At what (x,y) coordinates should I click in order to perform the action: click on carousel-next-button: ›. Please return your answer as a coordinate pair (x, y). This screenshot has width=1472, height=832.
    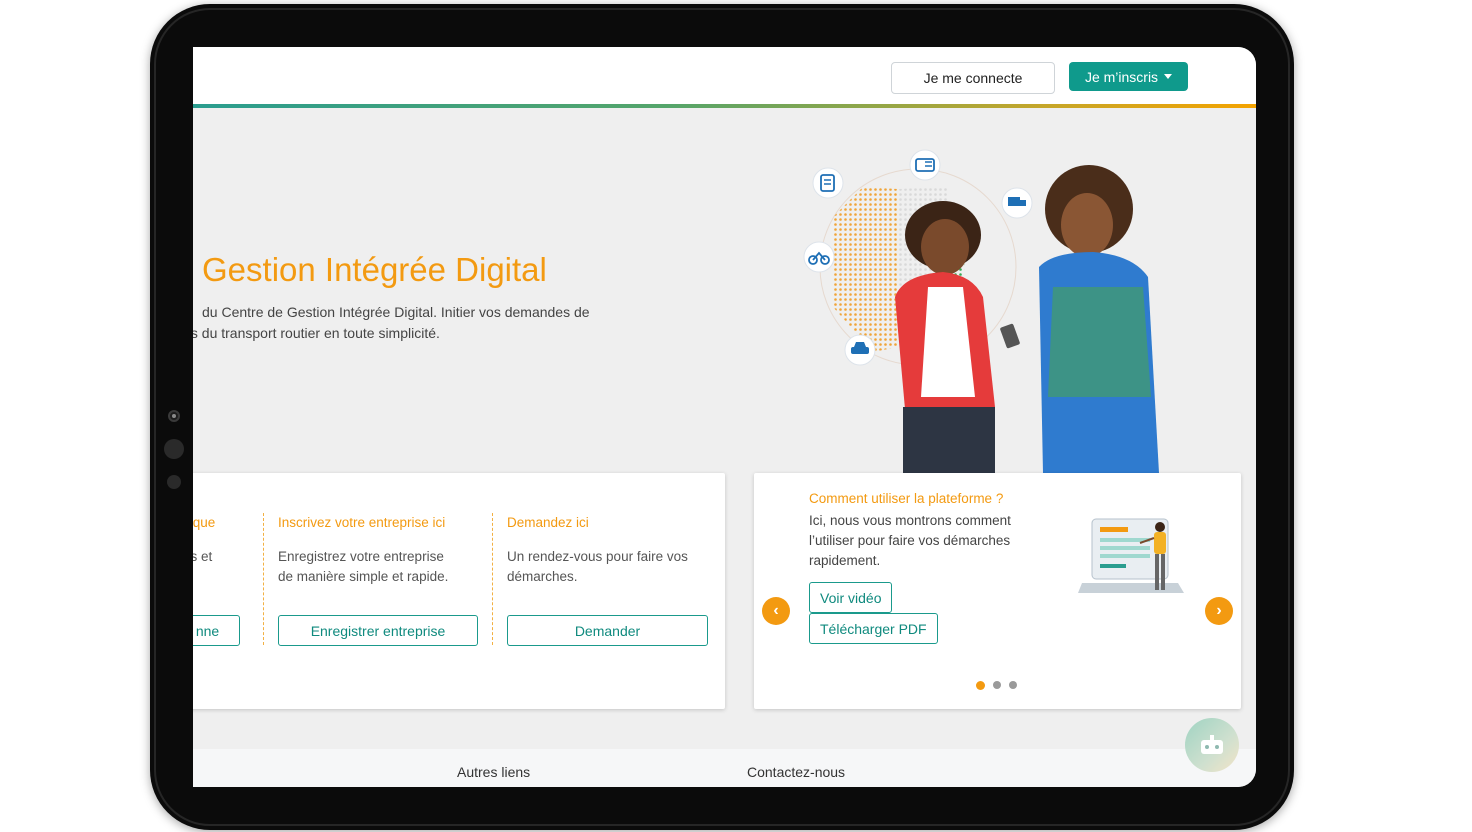
    Looking at the image, I should click on (1219, 611).